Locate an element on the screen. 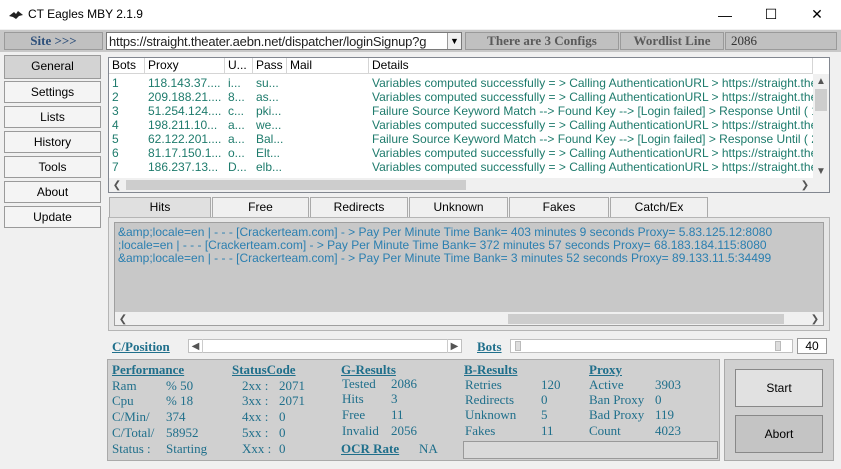 The width and height of the screenshot is (841, 469). count-label: Count is located at coordinates (605, 430).